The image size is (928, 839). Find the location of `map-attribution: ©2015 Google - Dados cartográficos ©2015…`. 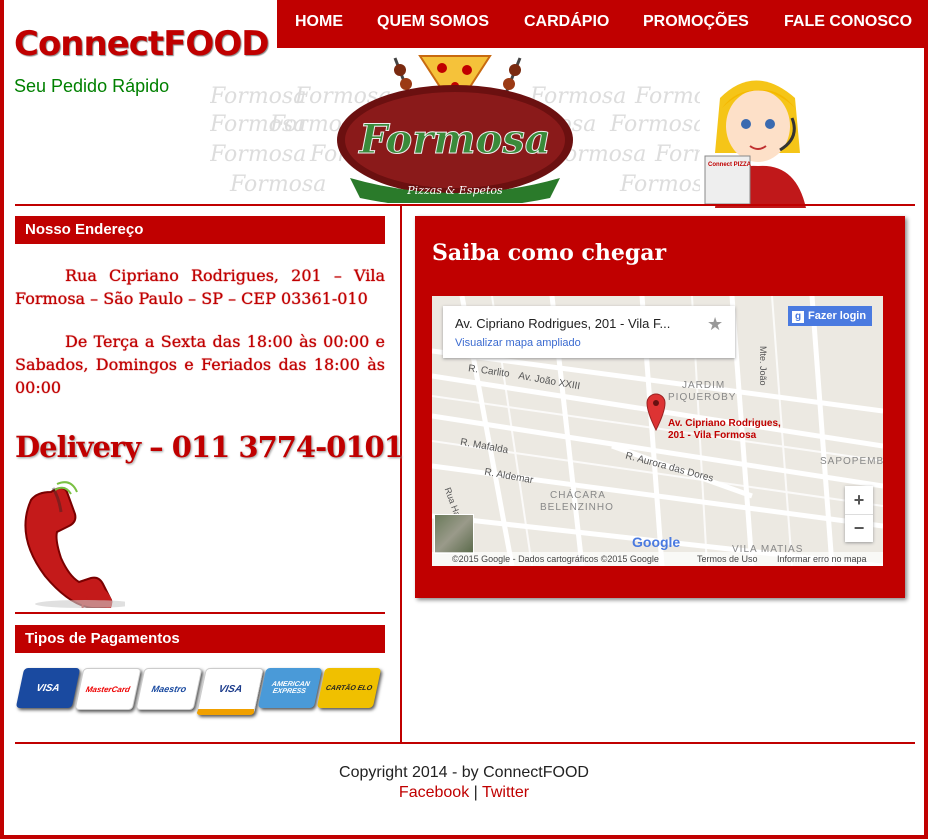

map-attribution: ©2015 Google - Dados cartográficos ©2015… is located at coordinates (555, 559).